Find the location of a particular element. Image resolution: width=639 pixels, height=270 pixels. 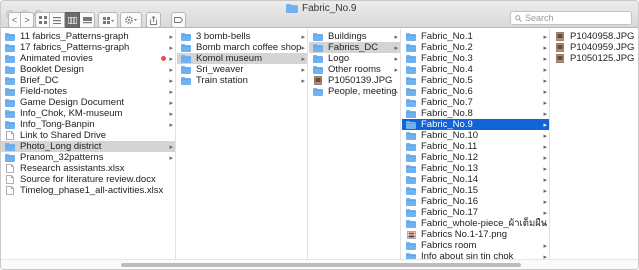

list-item: Info_Tong-Banpin ▸ is located at coordinates (88, 124).